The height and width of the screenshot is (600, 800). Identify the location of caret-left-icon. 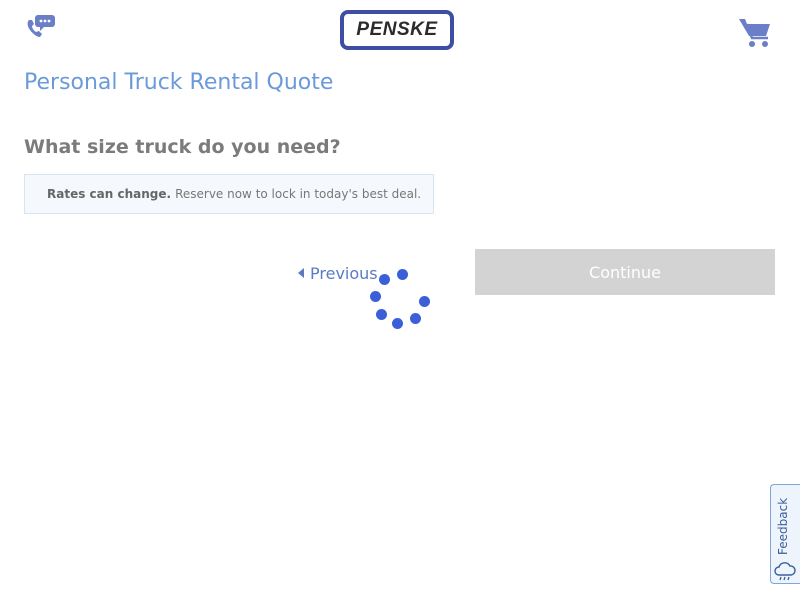
(301, 273).